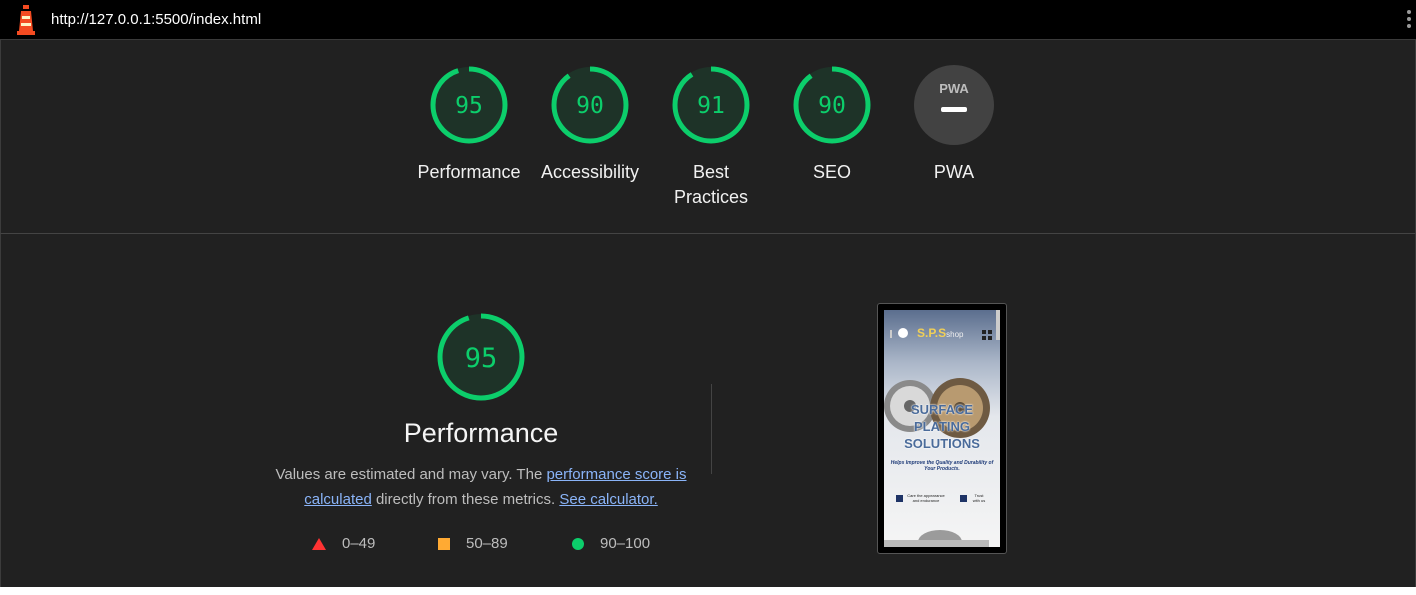 The image size is (1416, 595). Describe the element at coordinates (444, 543) in the screenshot. I see `orange-square-icon` at that location.